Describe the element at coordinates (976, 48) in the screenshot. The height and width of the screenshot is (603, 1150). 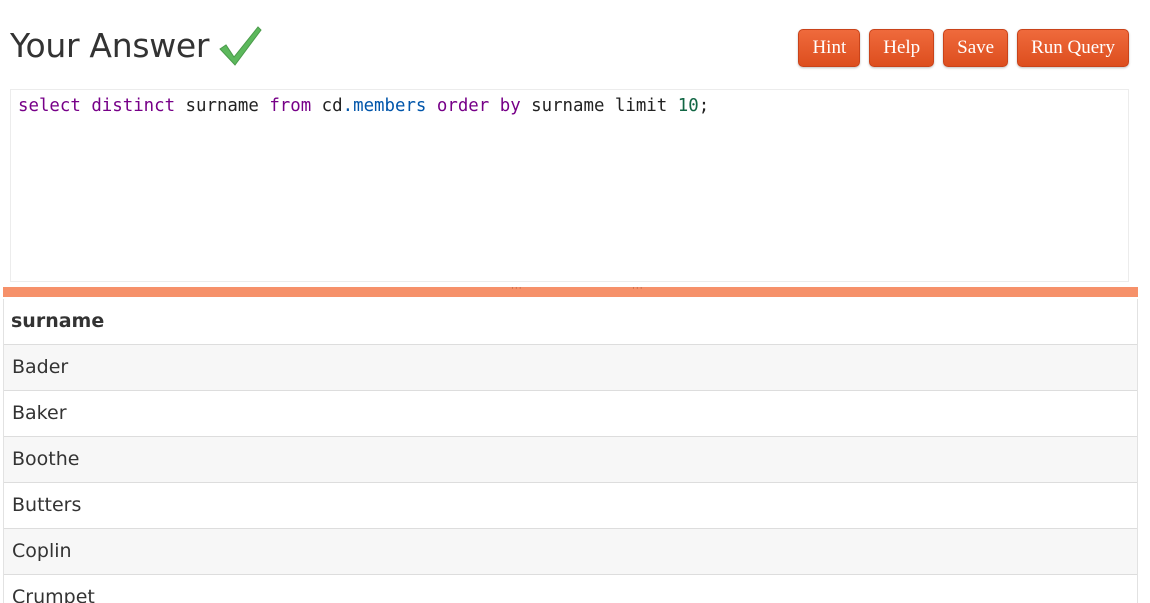
I see `save-button: Save` at that location.